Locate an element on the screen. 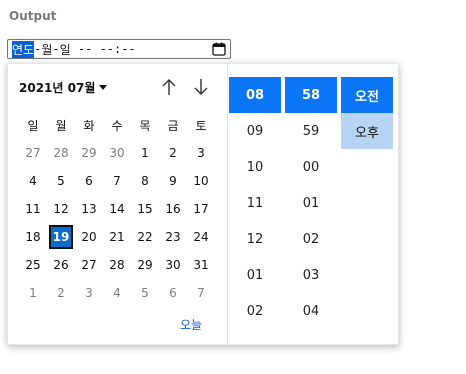 This screenshot has height=374, width=466. next-month-button is located at coordinates (201, 87).